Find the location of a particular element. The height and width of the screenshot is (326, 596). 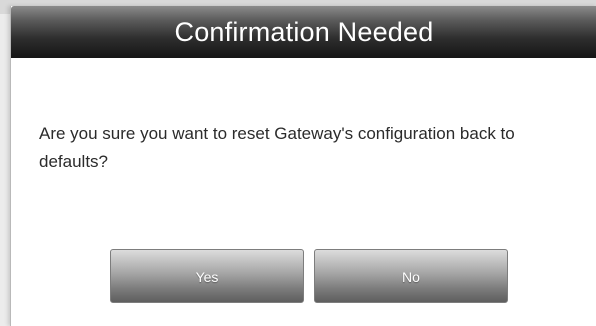

no-button: No is located at coordinates (411, 276).